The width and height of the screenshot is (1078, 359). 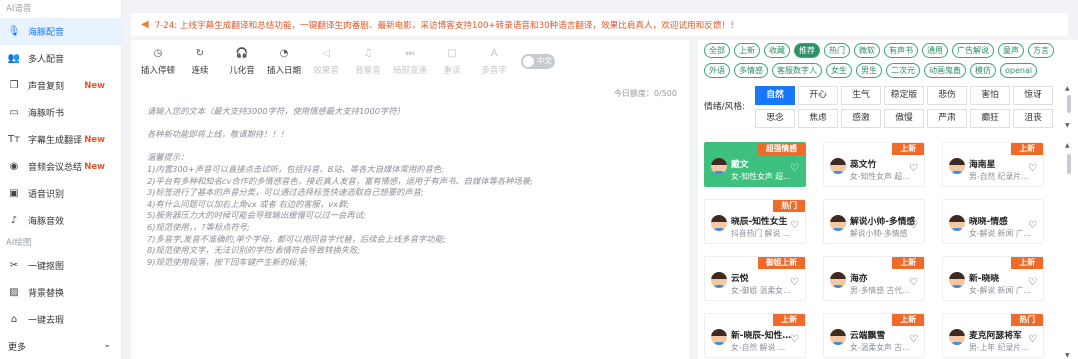 I want to click on sidebar-item-5: ◉ 音频会议总结 New, so click(x=60, y=166).